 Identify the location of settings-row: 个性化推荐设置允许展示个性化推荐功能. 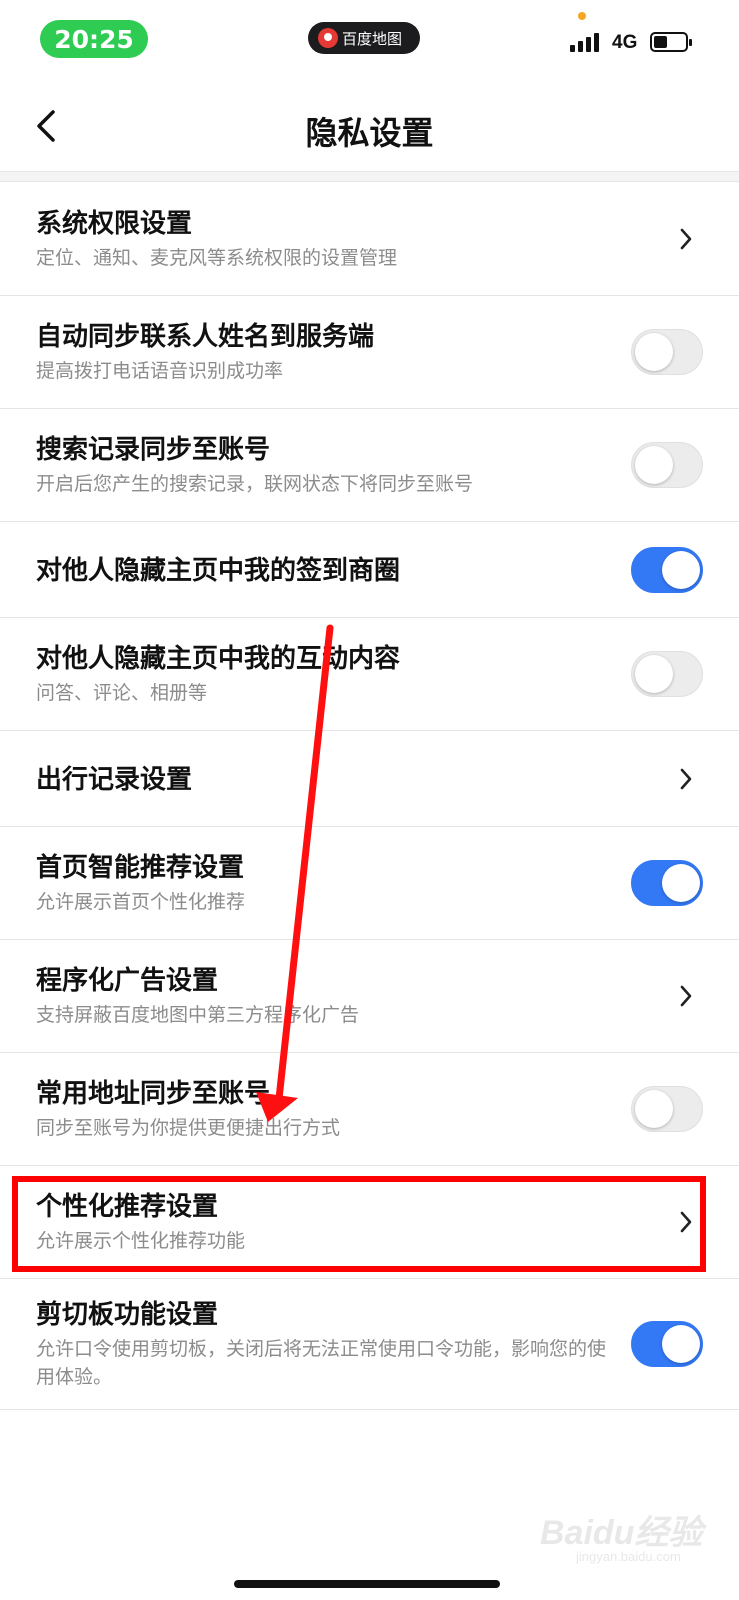
(369, 1222).